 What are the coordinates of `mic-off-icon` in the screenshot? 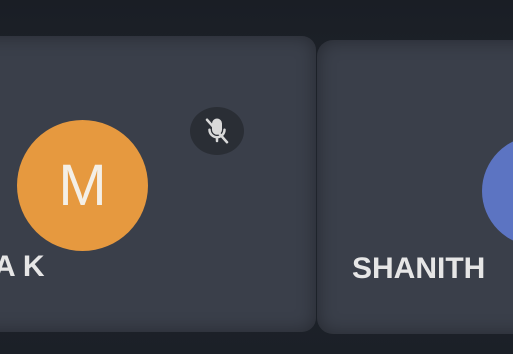 It's located at (217, 131).